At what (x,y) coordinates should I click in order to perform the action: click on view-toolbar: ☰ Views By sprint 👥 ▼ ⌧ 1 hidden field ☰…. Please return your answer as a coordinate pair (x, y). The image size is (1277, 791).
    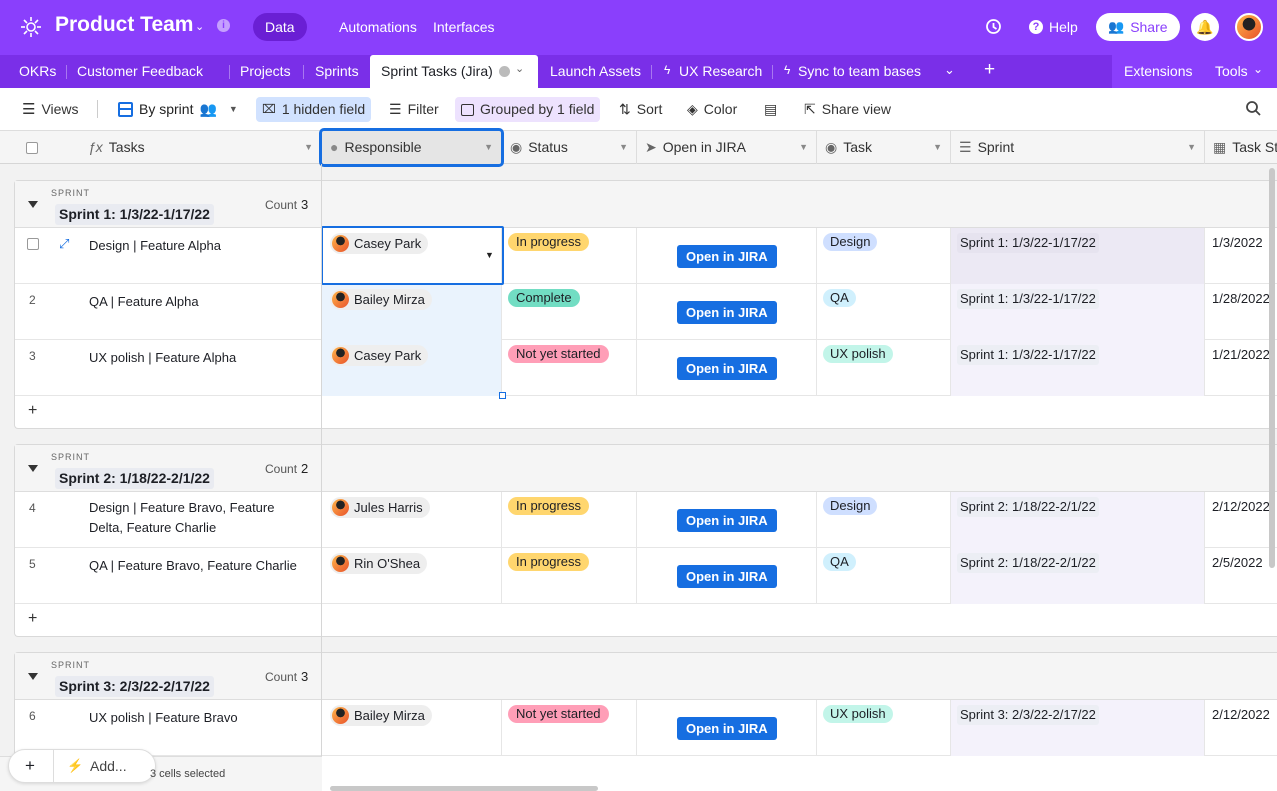
    Looking at the image, I should click on (638, 109).